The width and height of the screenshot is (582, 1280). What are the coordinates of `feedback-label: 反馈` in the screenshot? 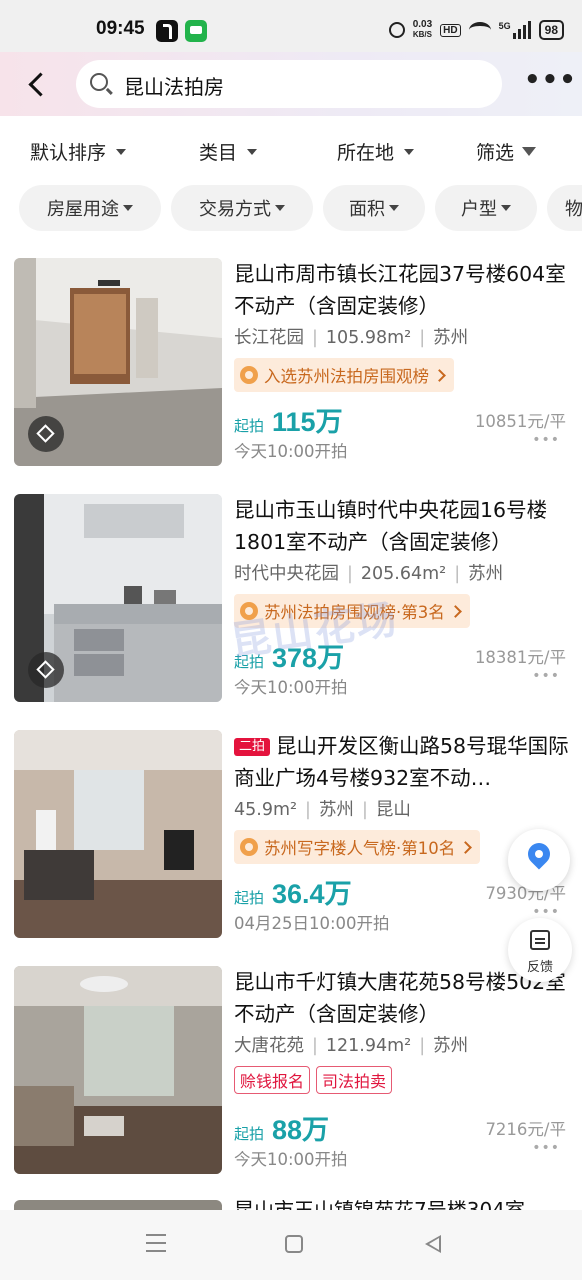 It's located at (539, 967).